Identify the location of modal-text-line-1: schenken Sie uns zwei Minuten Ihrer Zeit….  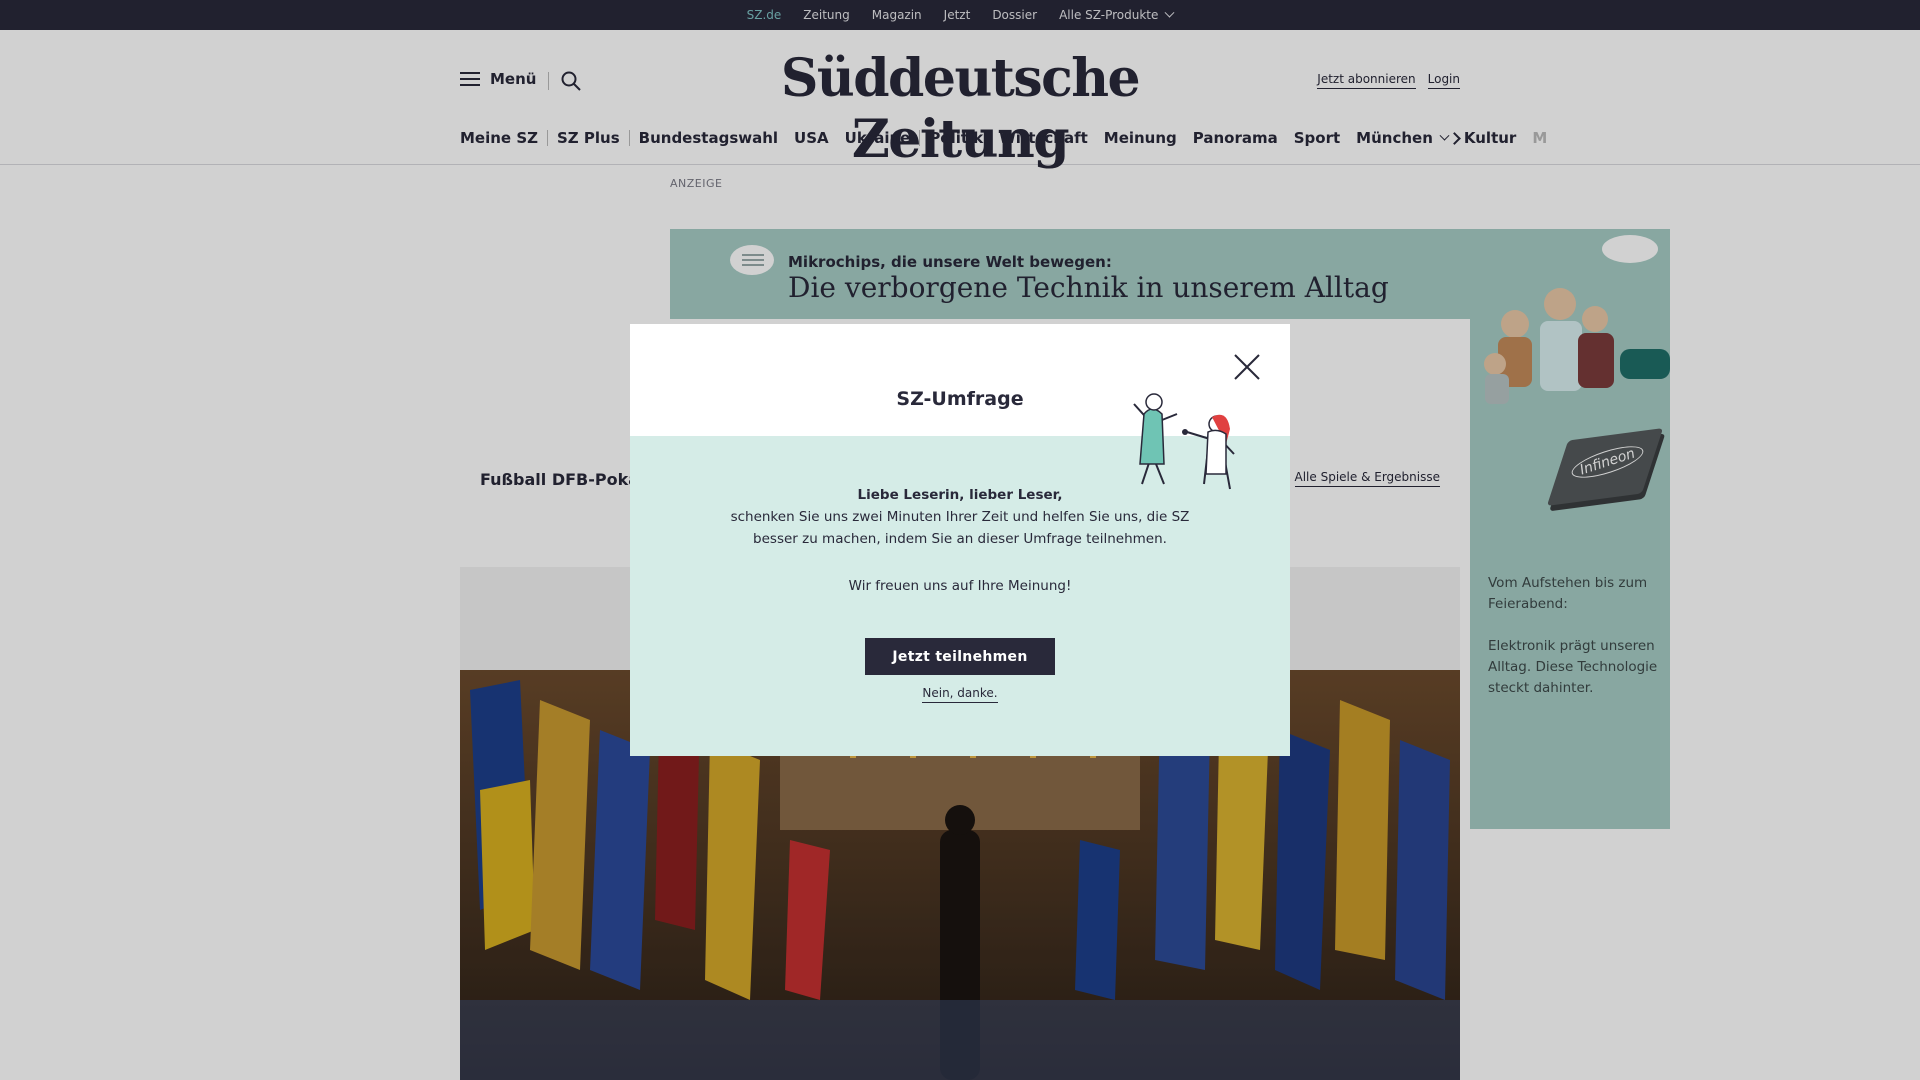
(960, 517).